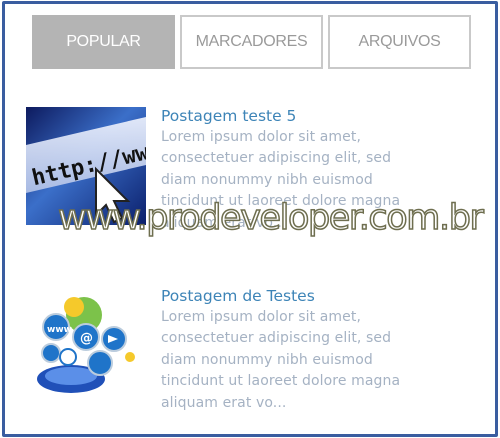 The image size is (500, 438). I want to click on watermark-text: www.prodeveloper.com.br, so click(270, 218).